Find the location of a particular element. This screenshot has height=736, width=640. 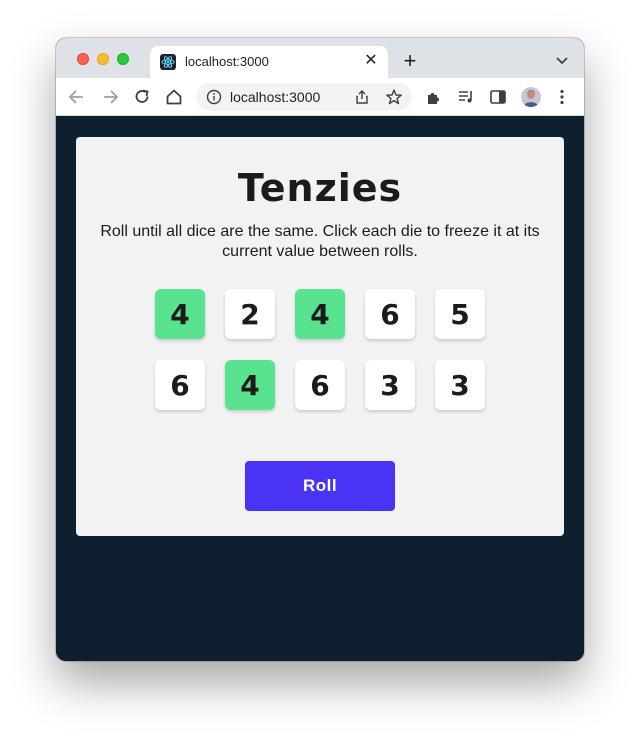

star-icon is located at coordinates (394, 97).